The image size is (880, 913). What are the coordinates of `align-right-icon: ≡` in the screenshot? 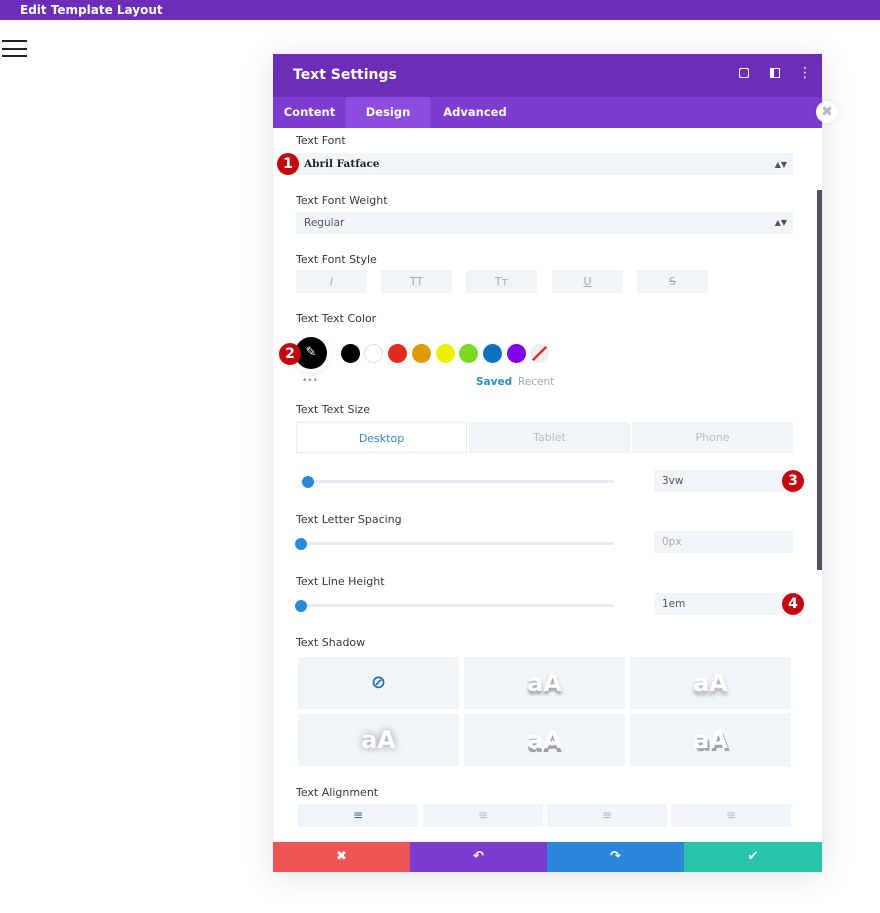 It's located at (607, 815).